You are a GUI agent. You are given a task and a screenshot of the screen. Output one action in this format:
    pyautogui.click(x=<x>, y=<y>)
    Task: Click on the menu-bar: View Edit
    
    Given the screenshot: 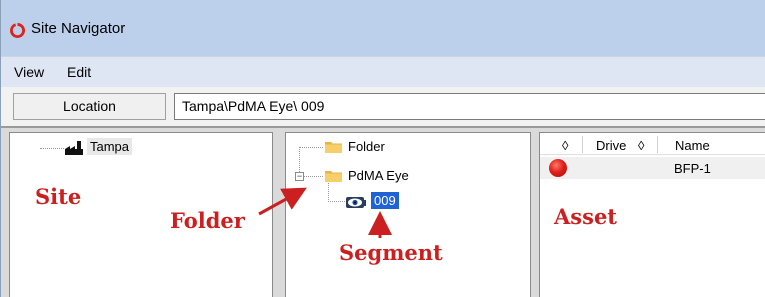 What is the action you would take?
    pyautogui.click(x=383, y=71)
    